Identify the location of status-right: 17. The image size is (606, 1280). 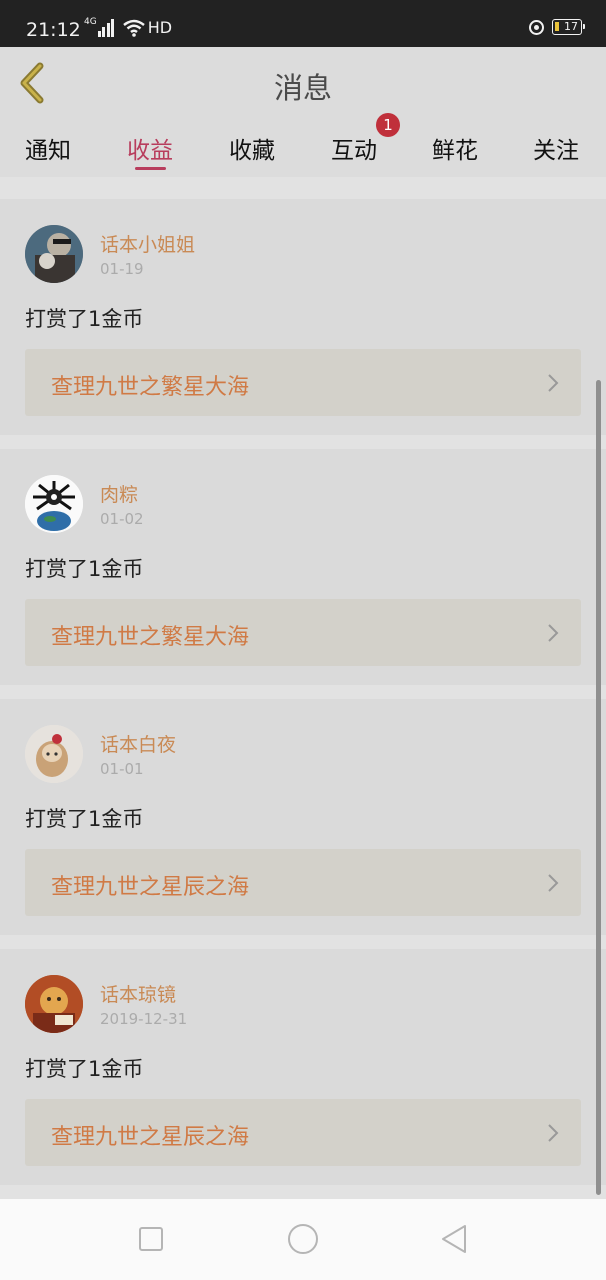
(557, 27).